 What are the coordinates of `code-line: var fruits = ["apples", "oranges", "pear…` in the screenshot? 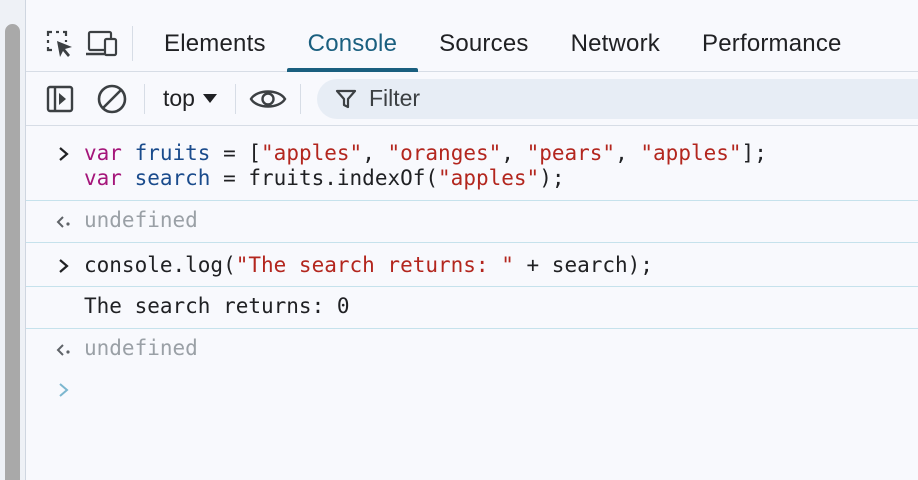 It's located at (425, 153).